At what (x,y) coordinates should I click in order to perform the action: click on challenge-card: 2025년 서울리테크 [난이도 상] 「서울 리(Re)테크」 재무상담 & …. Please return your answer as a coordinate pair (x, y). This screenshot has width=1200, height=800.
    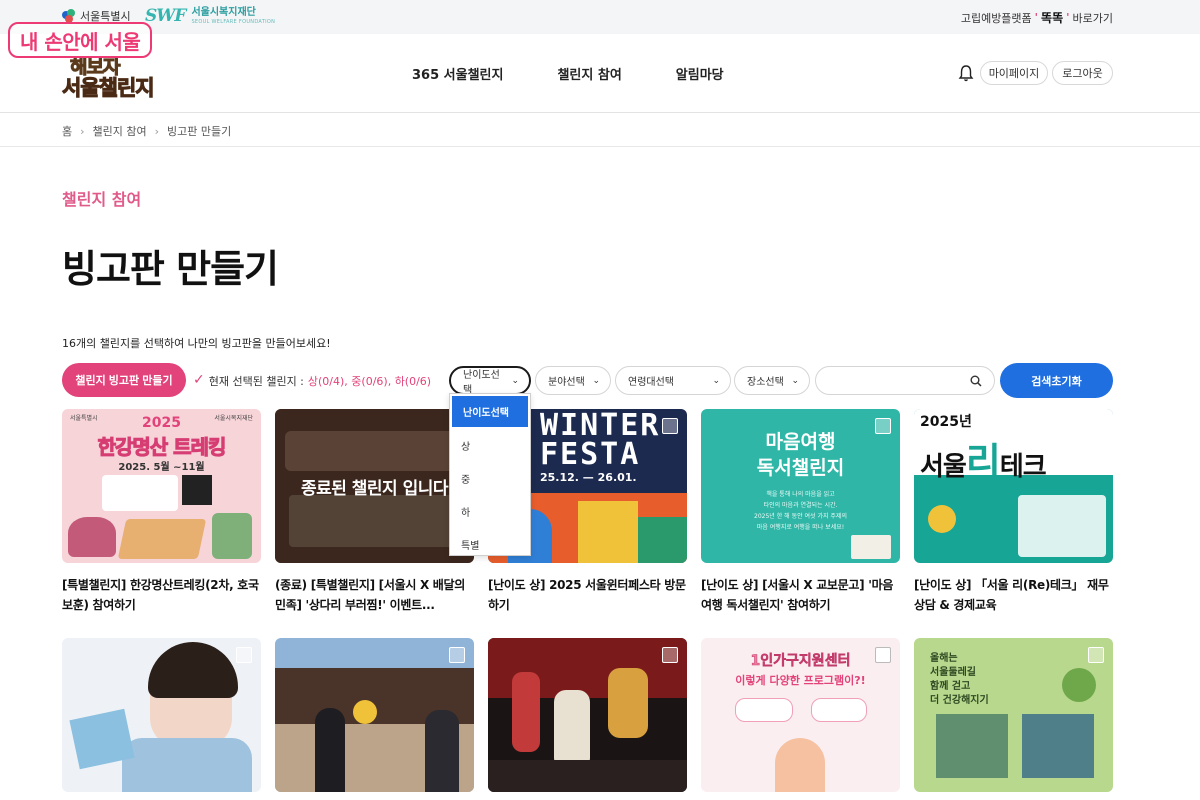
    Looking at the image, I should click on (1013, 512).